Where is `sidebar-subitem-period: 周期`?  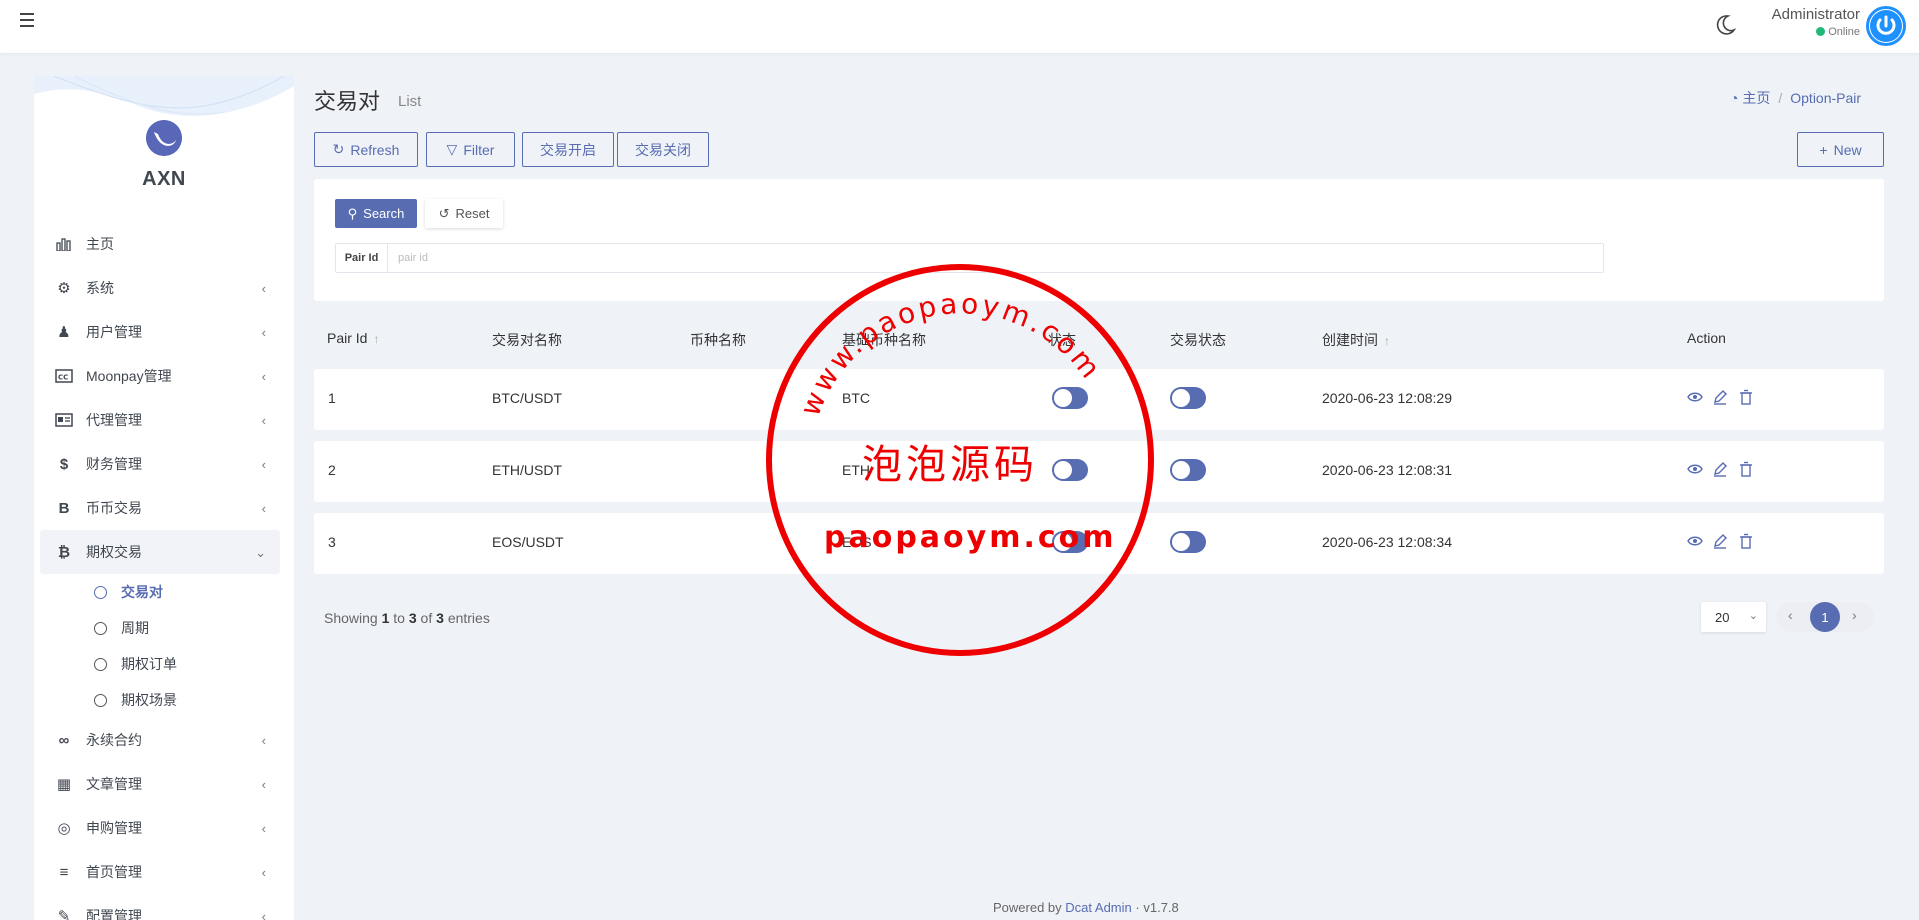 sidebar-subitem-period: 周期 is located at coordinates (160, 628).